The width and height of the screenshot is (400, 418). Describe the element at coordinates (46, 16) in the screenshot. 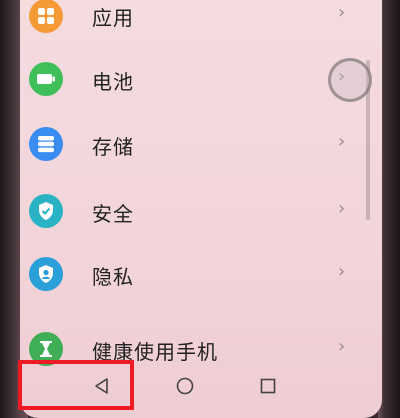

I see `apps-grid-icon` at that location.